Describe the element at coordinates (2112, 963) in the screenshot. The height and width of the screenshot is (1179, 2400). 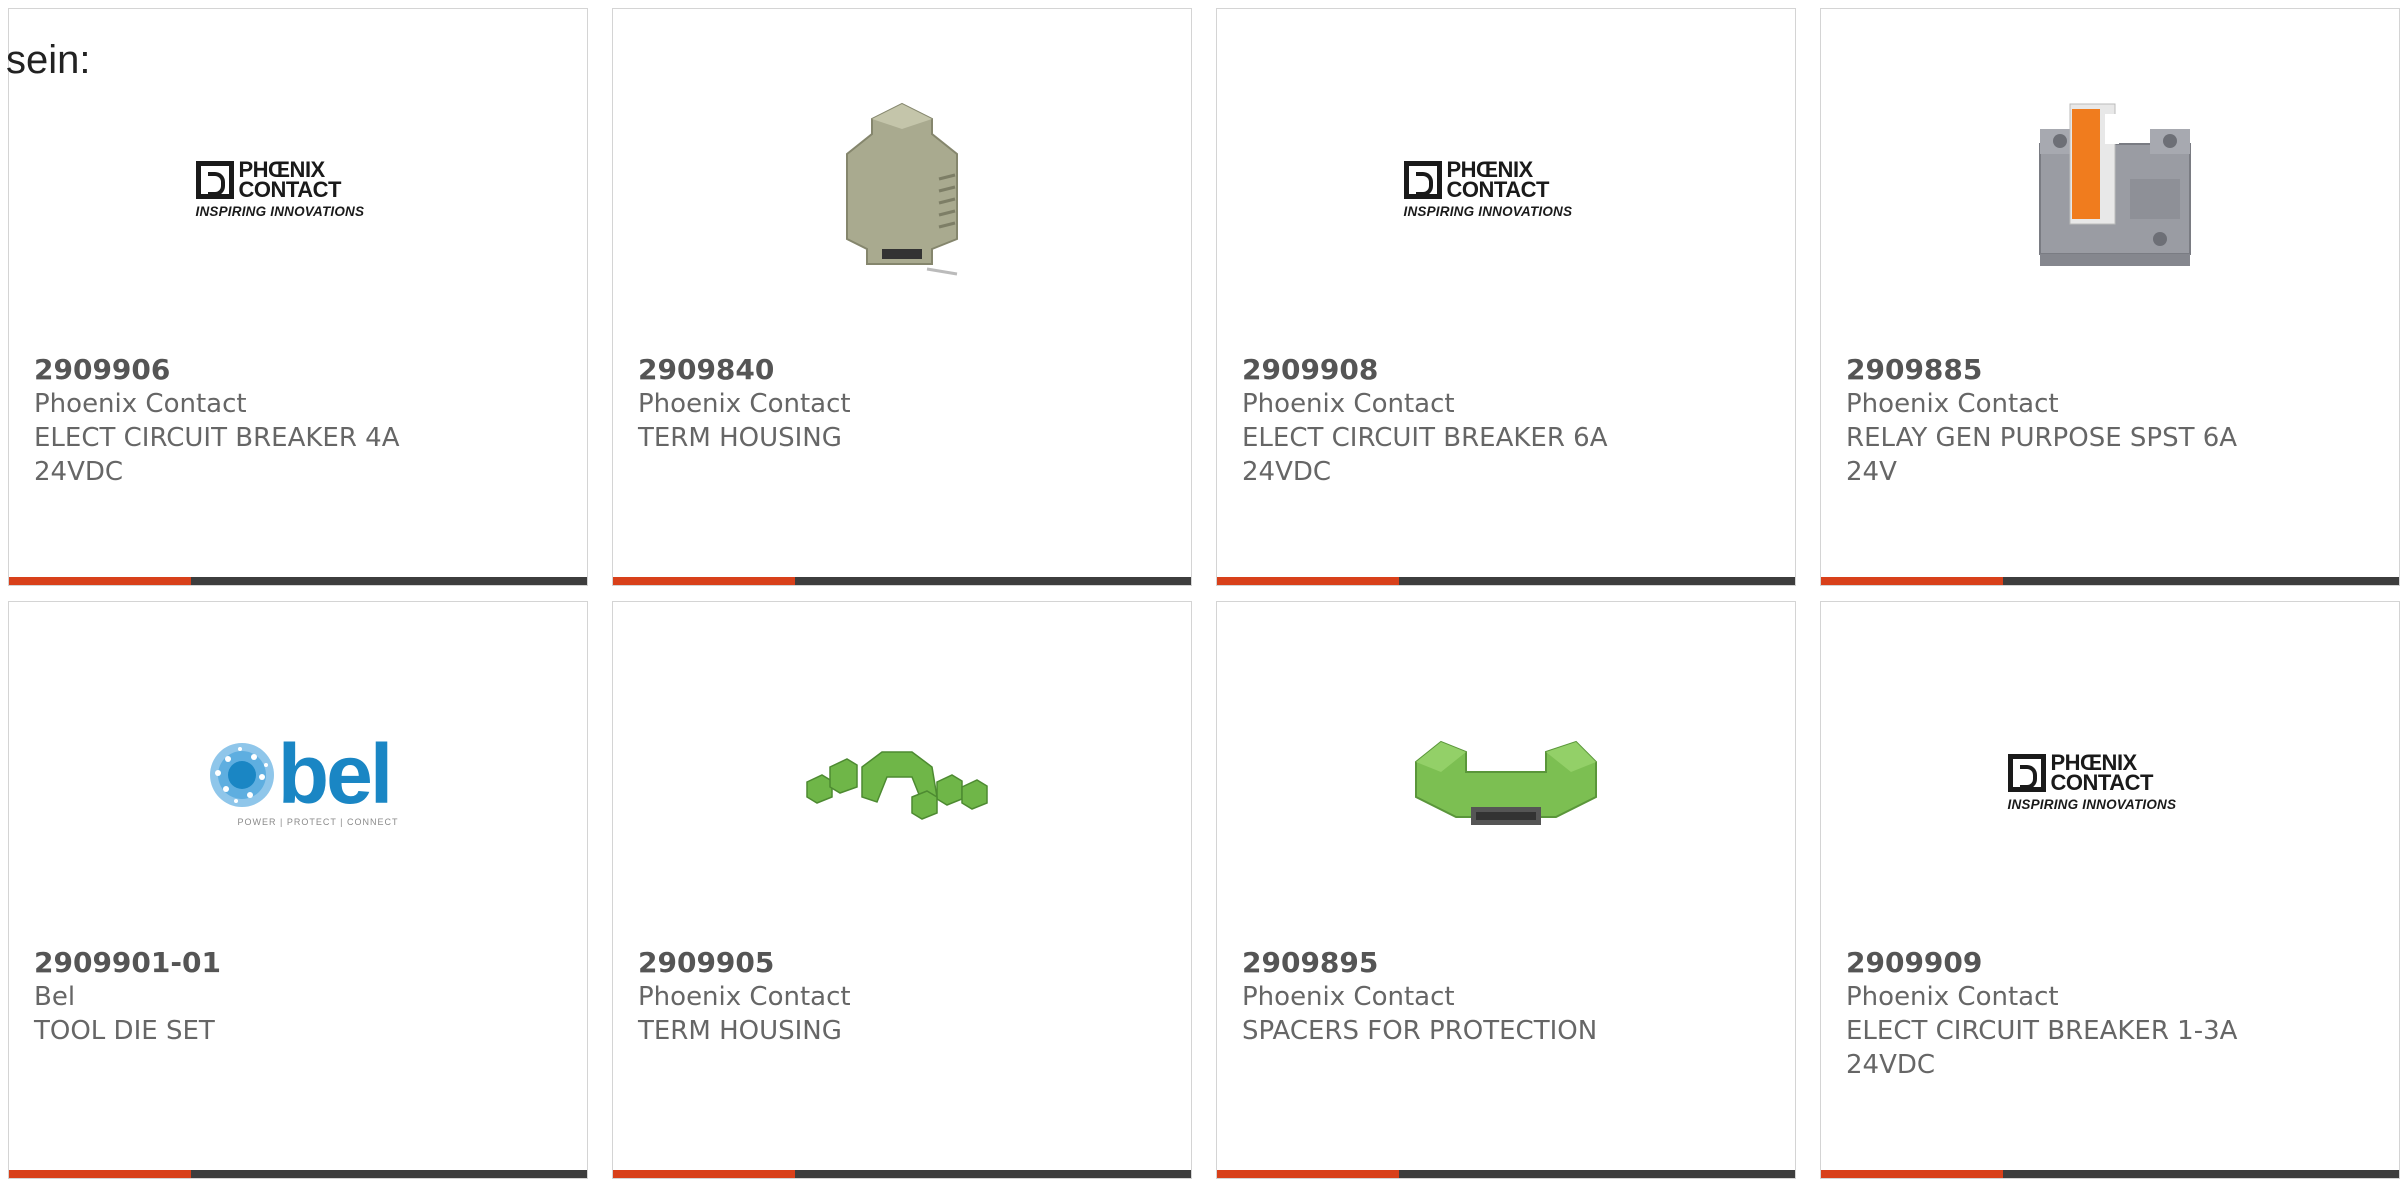
I see `part-number: 2909909` at that location.